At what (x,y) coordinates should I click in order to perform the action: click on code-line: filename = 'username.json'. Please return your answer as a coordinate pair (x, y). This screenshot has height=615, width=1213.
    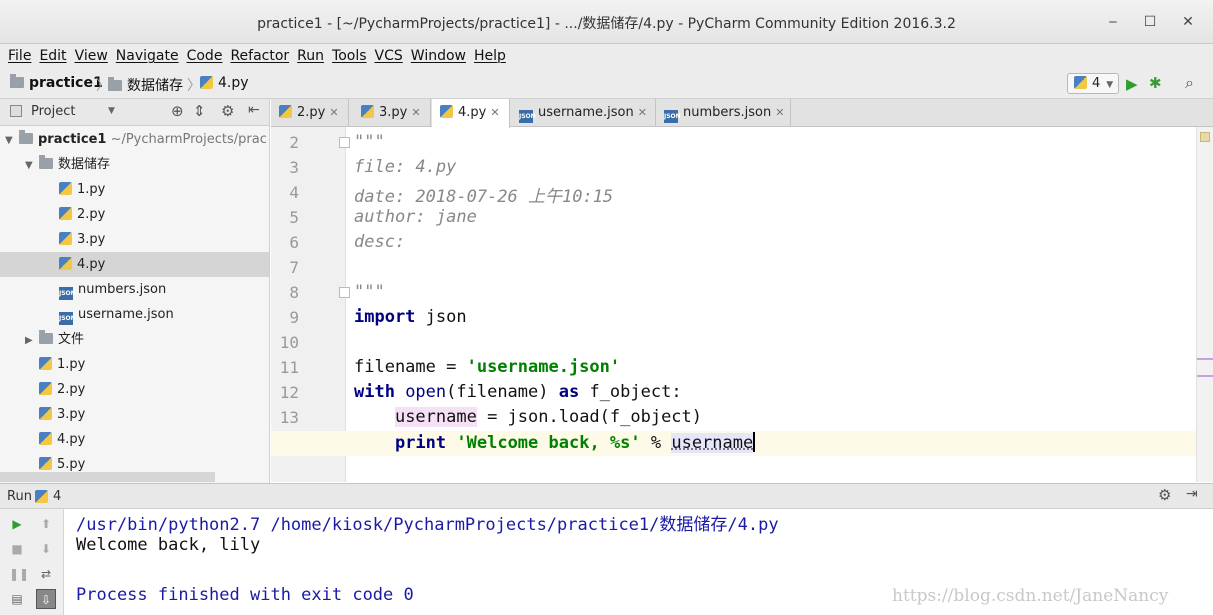
    Looking at the image, I should click on (487, 367).